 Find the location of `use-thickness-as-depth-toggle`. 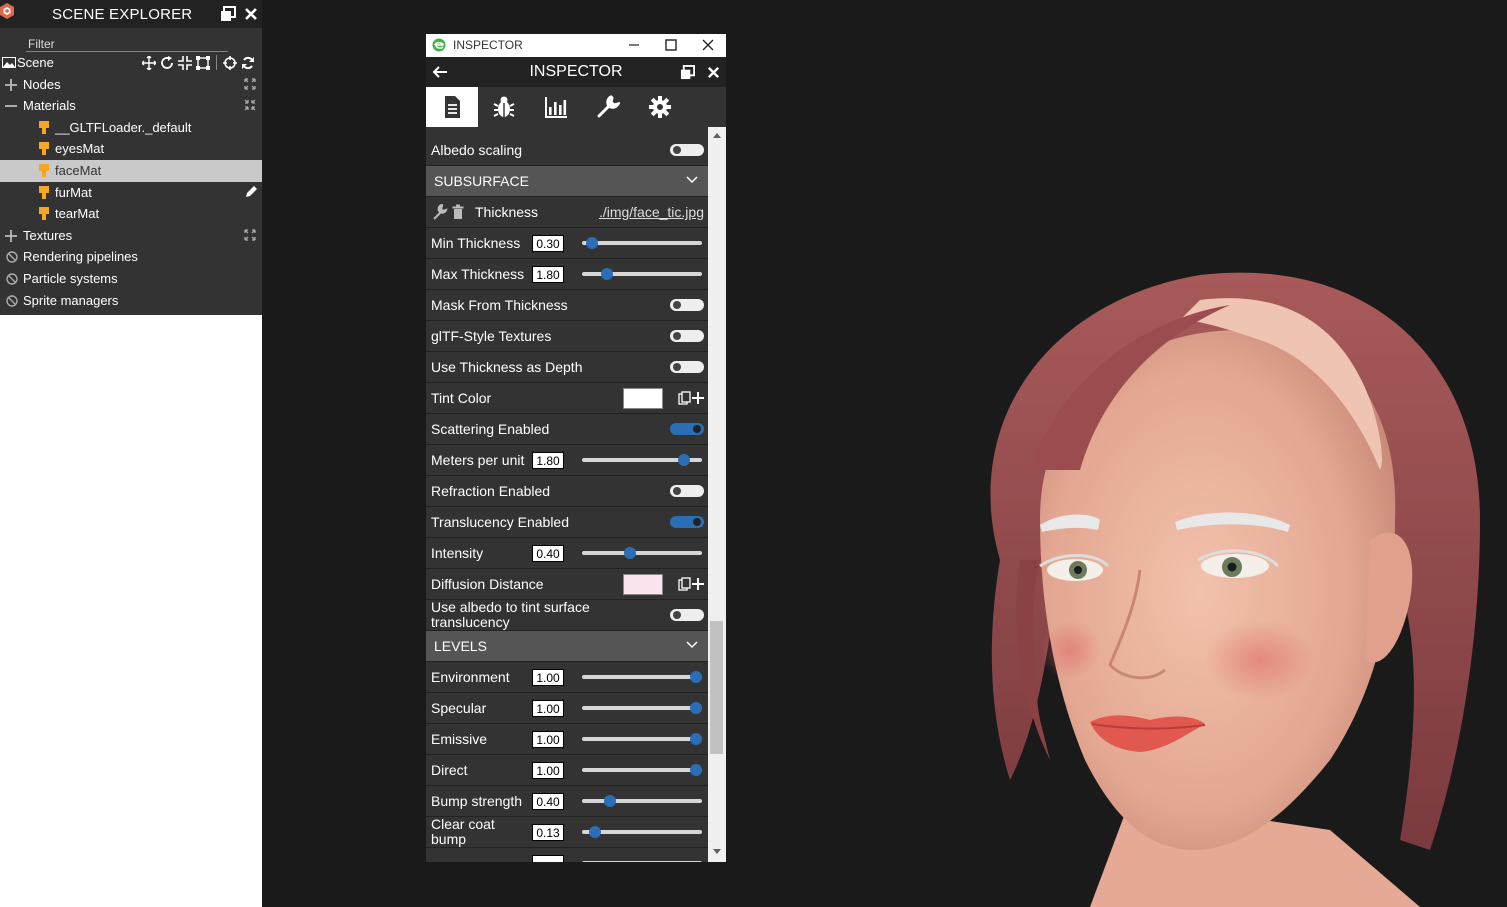

use-thickness-as-depth-toggle is located at coordinates (687, 367).